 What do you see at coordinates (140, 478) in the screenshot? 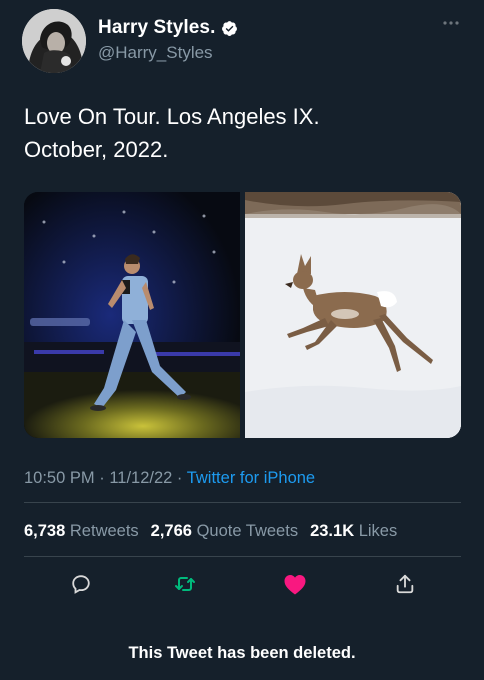
I see `tweet-date: 11/12/22` at bounding box center [140, 478].